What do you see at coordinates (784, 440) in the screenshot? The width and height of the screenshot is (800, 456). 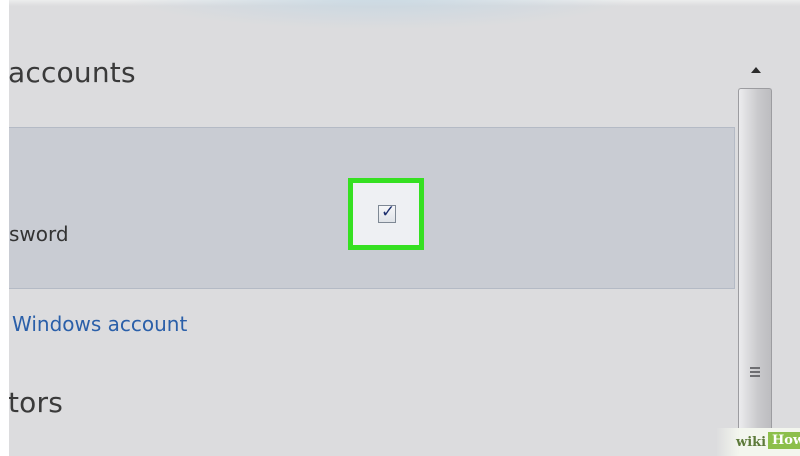 I see `watermark-how-text: How` at bounding box center [784, 440].